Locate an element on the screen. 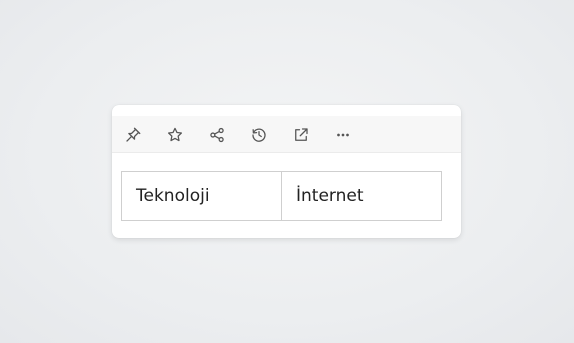  tag-teknoloji: Teknoloji is located at coordinates (201, 196).